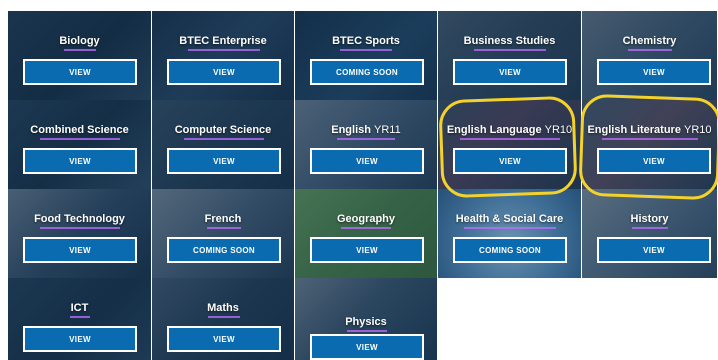 The image size is (718, 360). What do you see at coordinates (649, 130) in the screenshot?
I see `tile-title: English Literature YR10` at bounding box center [649, 130].